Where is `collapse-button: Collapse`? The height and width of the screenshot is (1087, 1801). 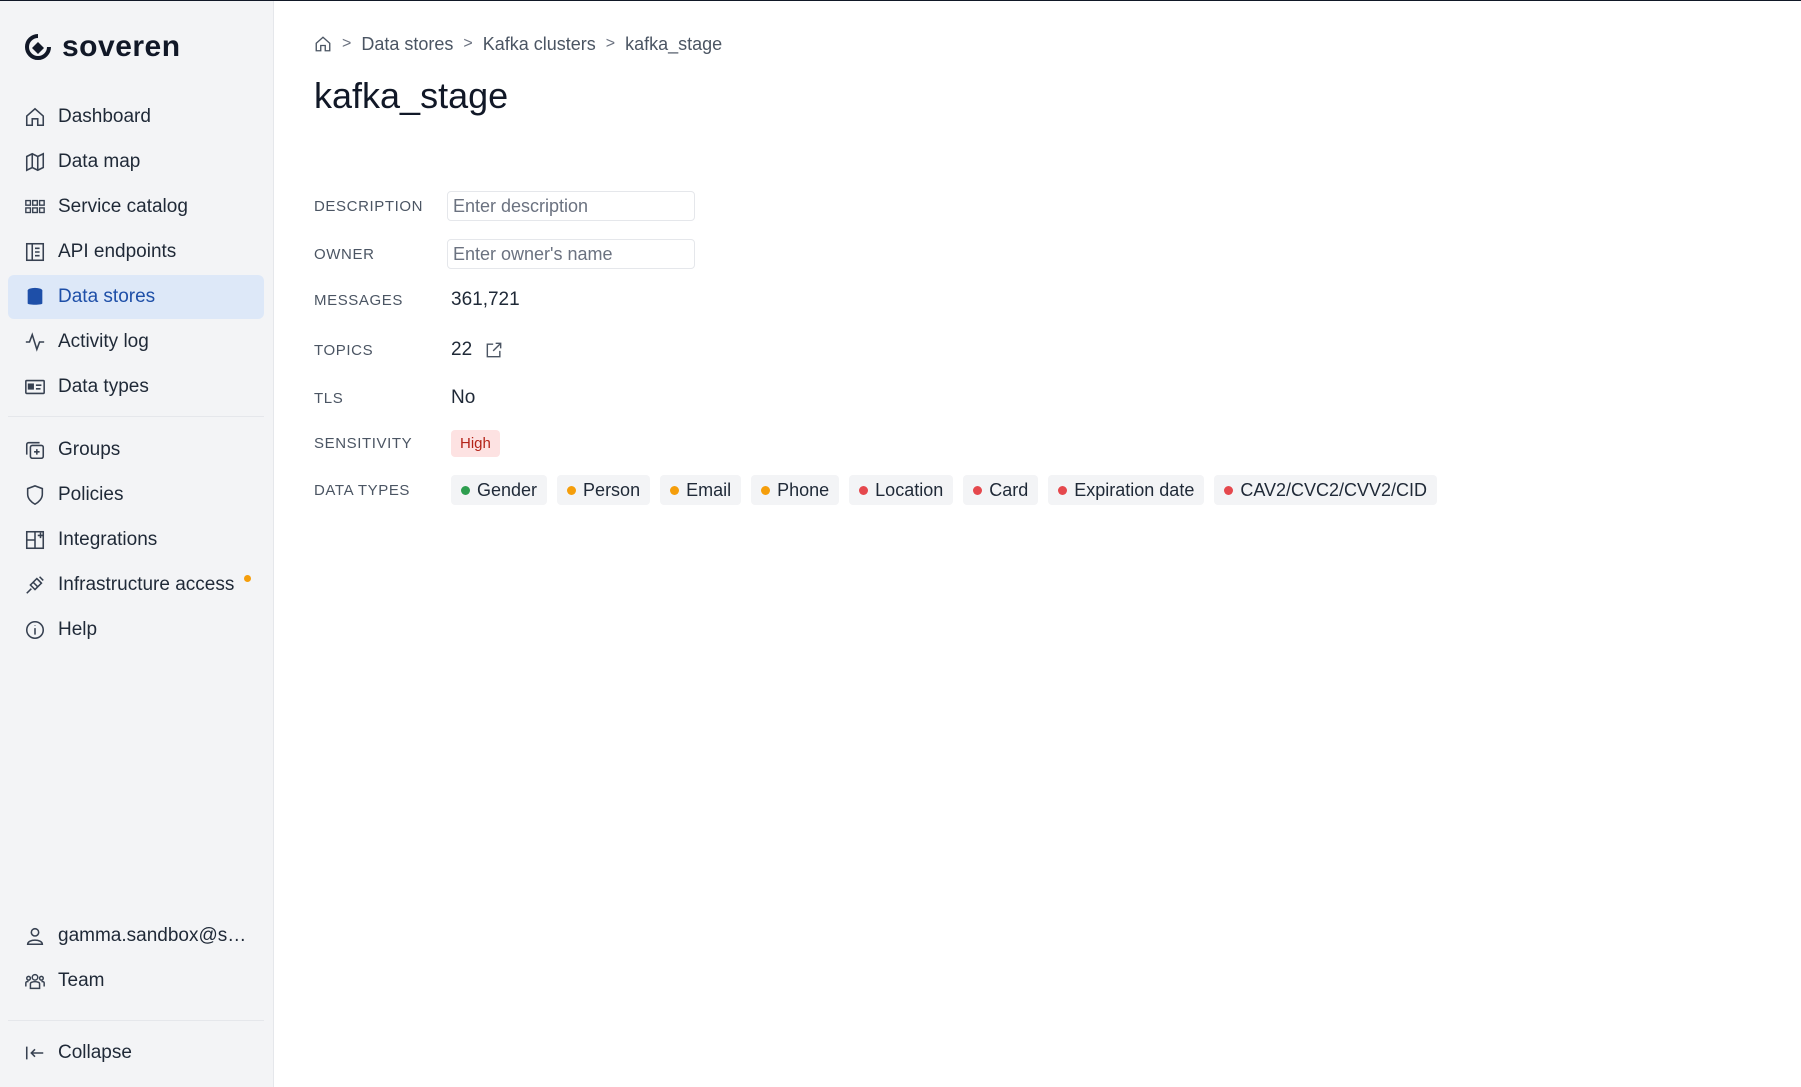
collapse-button: Collapse is located at coordinates (136, 1053).